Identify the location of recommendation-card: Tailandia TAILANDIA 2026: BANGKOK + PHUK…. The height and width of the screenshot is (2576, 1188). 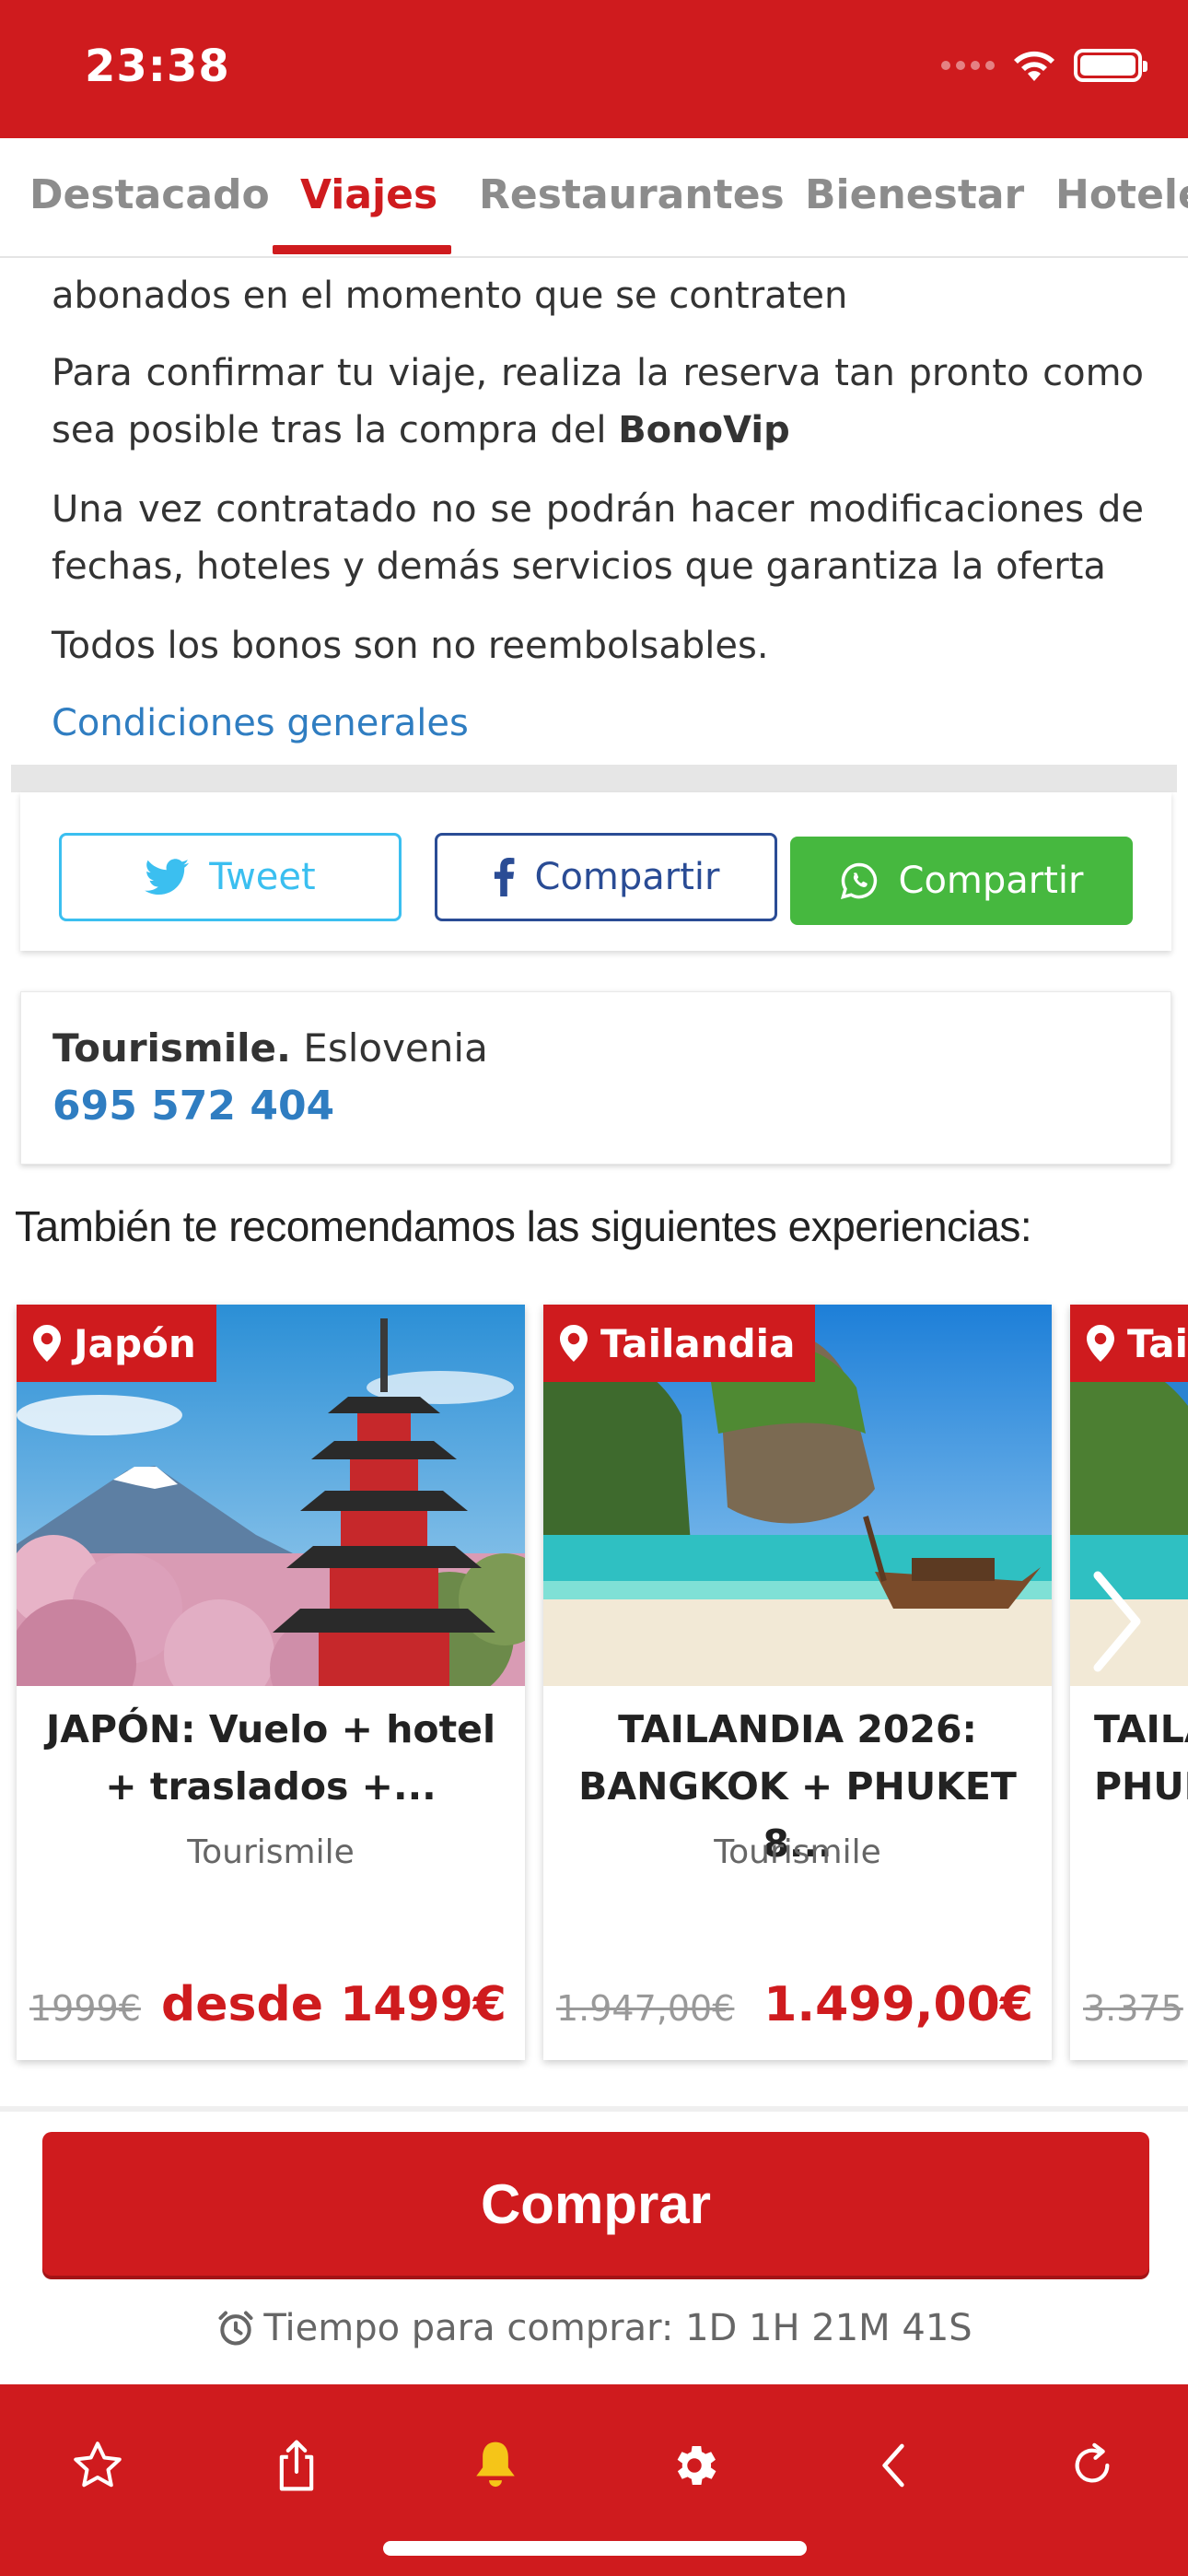
(797, 1682).